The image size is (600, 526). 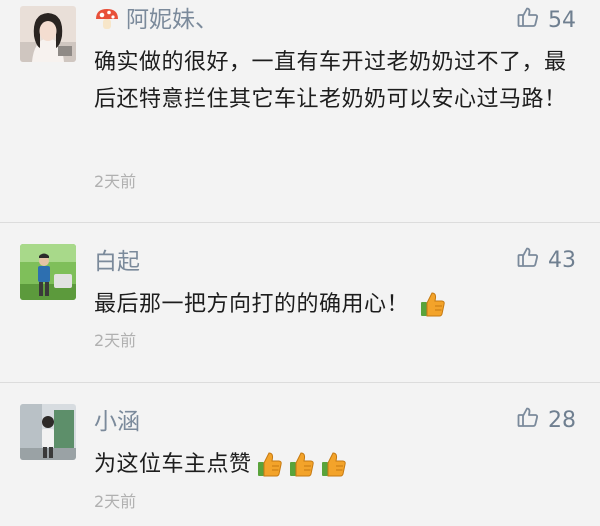 I want to click on username-text: 小涵, so click(x=117, y=422).